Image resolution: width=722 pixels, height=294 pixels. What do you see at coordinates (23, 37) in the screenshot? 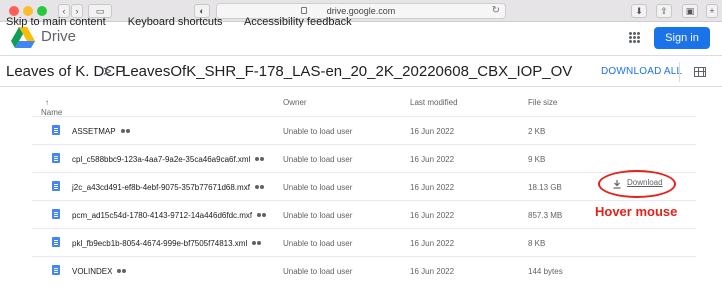
I see `drive-logo-icon` at bounding box center [23, 37].